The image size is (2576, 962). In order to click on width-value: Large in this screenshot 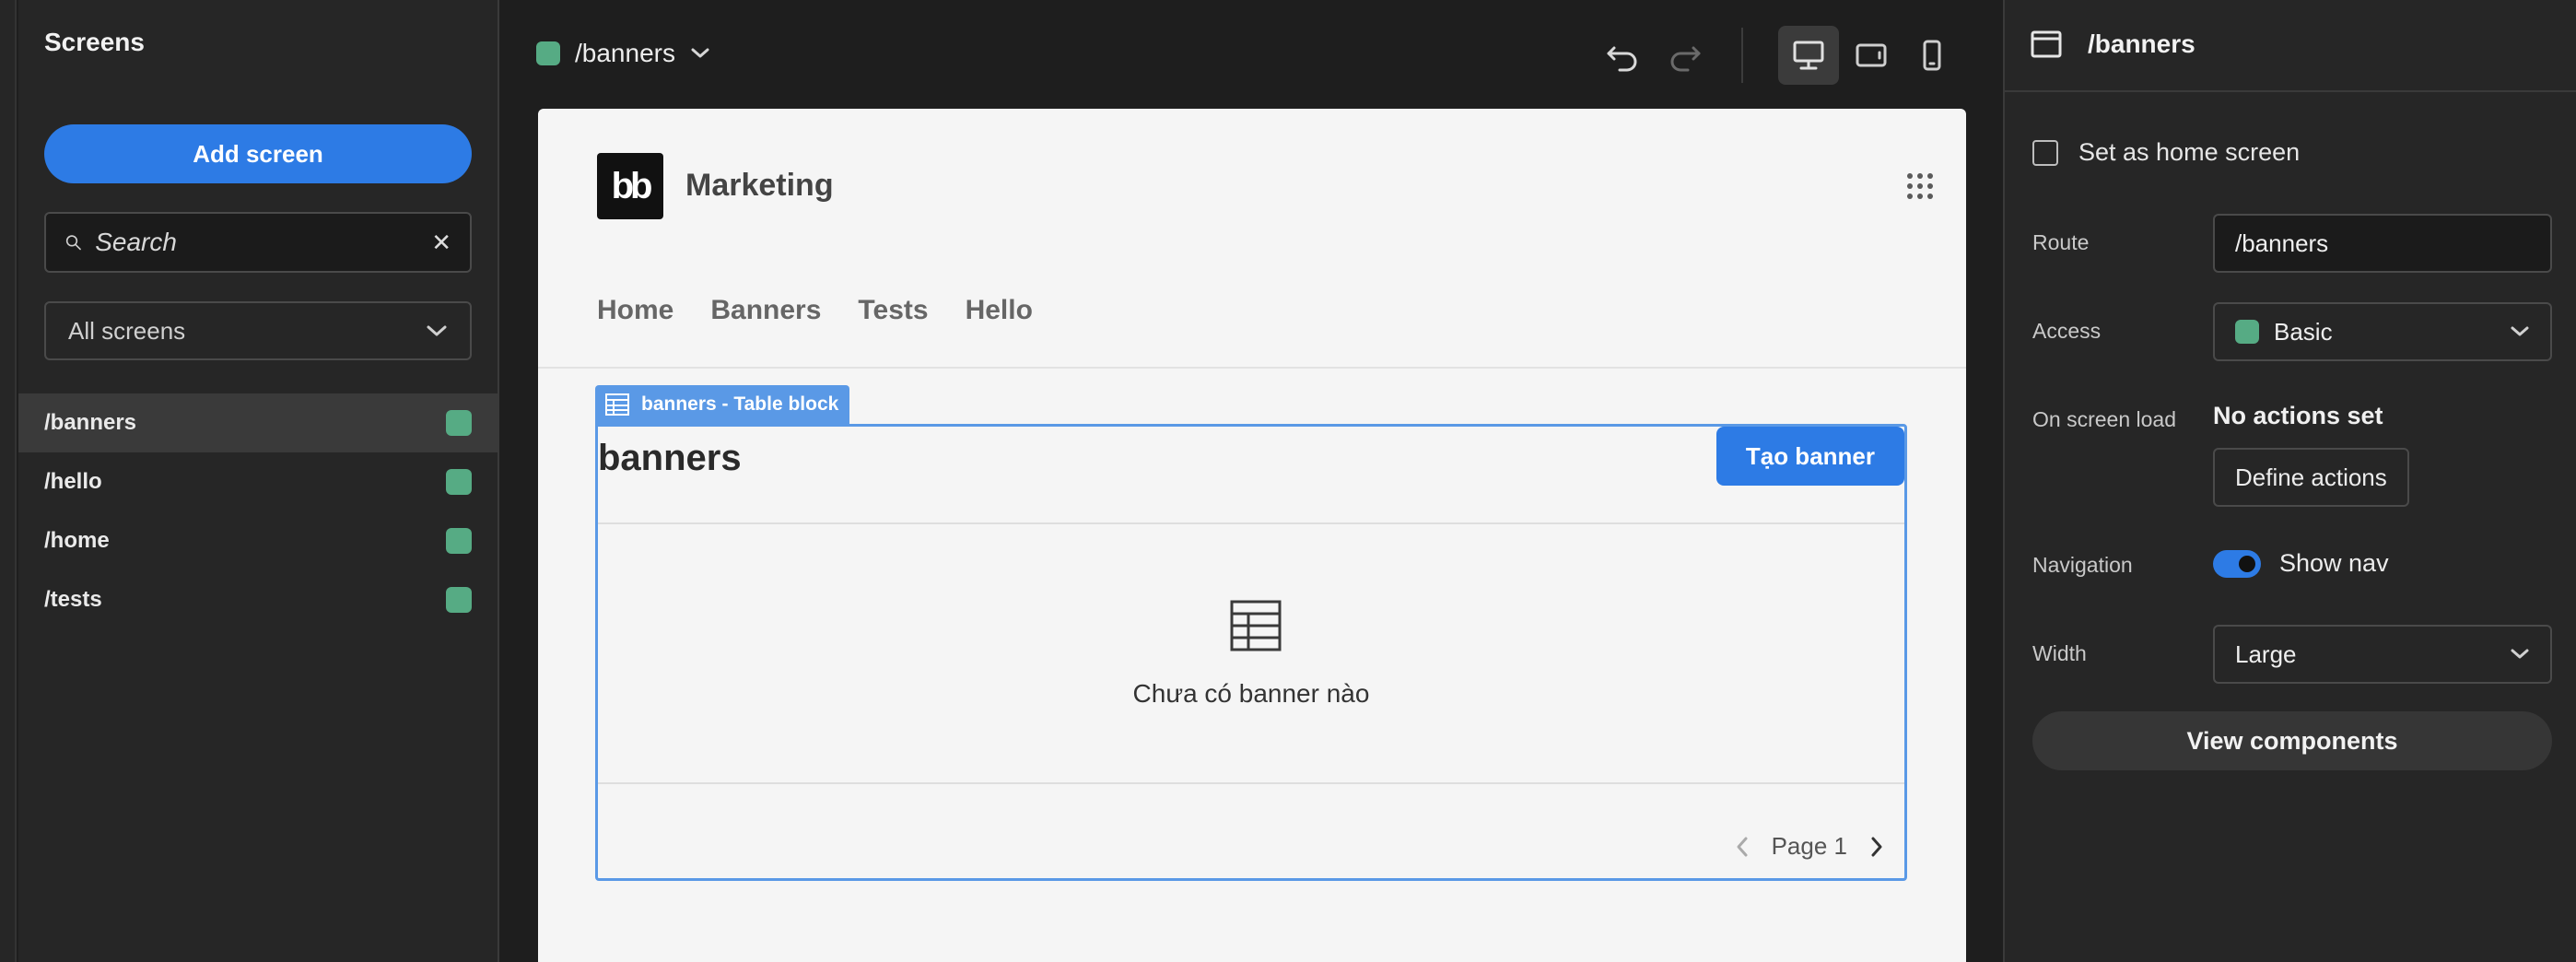, I will do `click(2266, 653)`.